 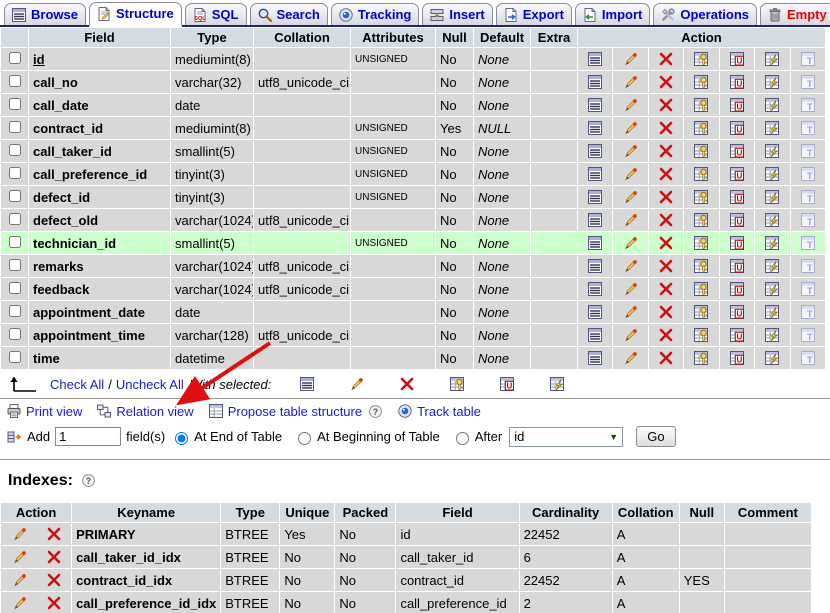 What do you see at coordinates (77, 384) in the screenshot?
I see `check-all-link: Check All` at bounding box center [77, 384].